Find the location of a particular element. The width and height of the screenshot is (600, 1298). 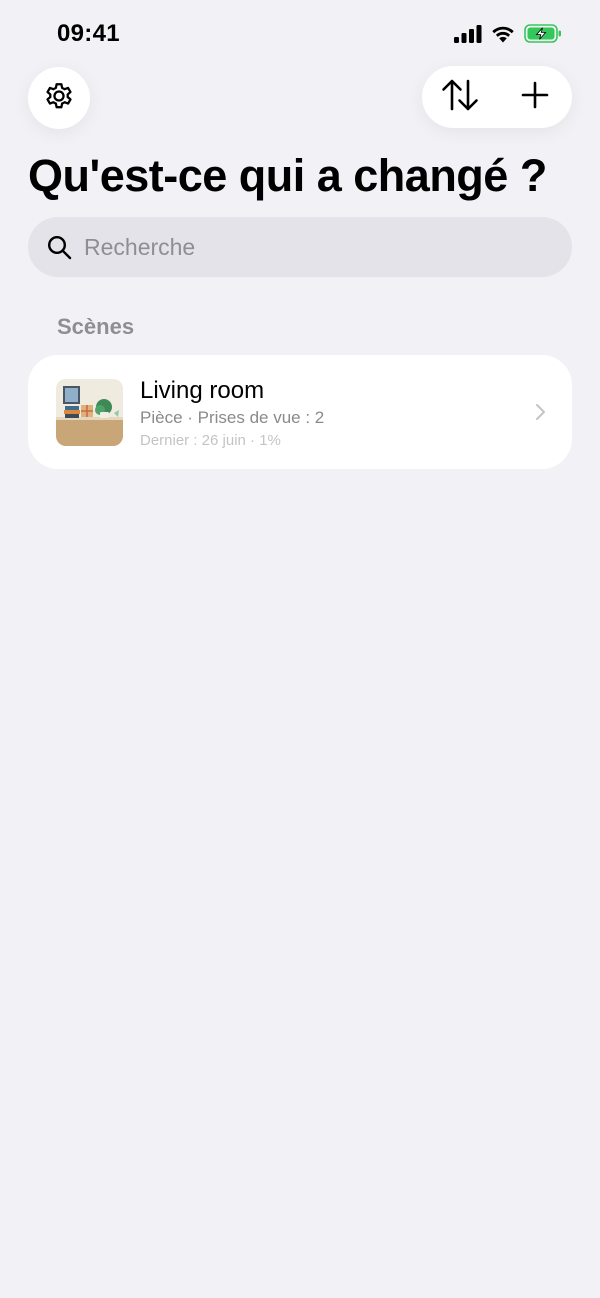

status-icons is located at coordinates (508, 33).